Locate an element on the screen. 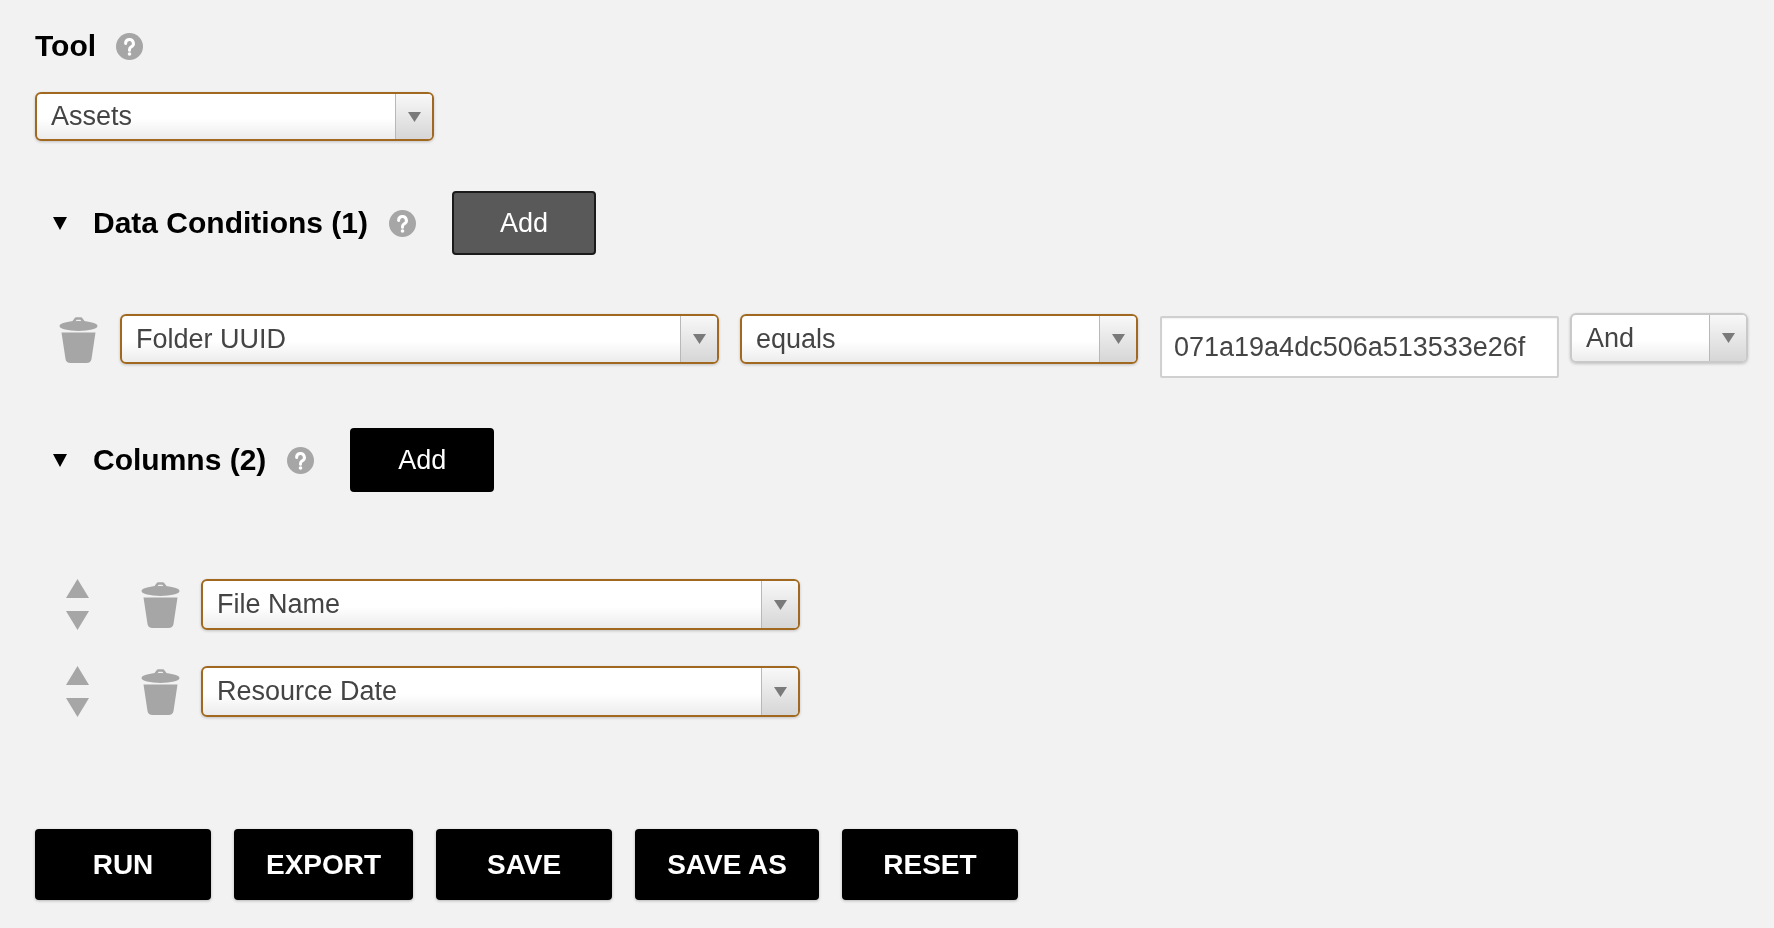 This screenshot has height=928, width=1774. action-button: SAVE AS is located at coordinates (727, 864).